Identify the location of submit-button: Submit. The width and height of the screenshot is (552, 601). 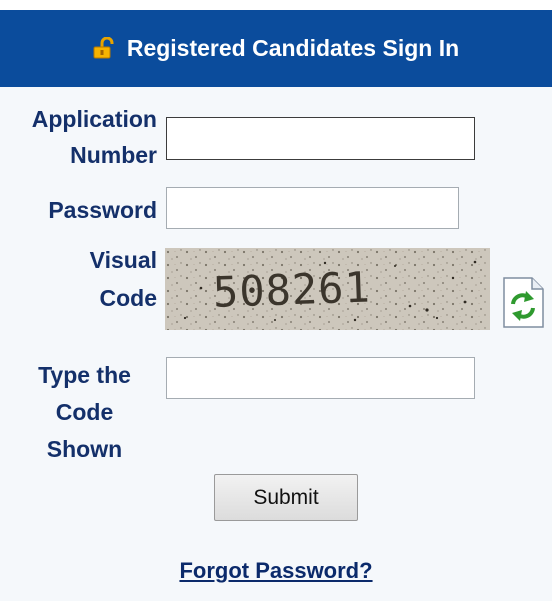
(286, 497).